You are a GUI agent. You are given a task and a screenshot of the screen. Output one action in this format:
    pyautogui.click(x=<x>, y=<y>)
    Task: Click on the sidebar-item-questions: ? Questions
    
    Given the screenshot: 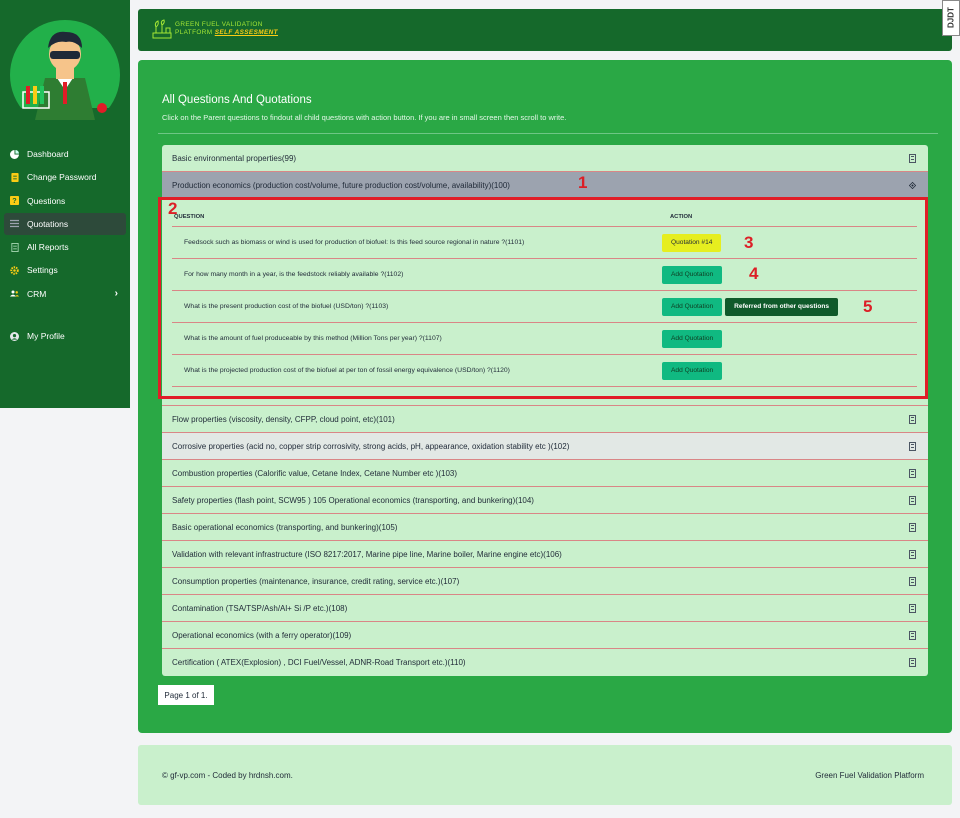 What is the action you would take?
    pyautogui.click(x=65, y=201)
    